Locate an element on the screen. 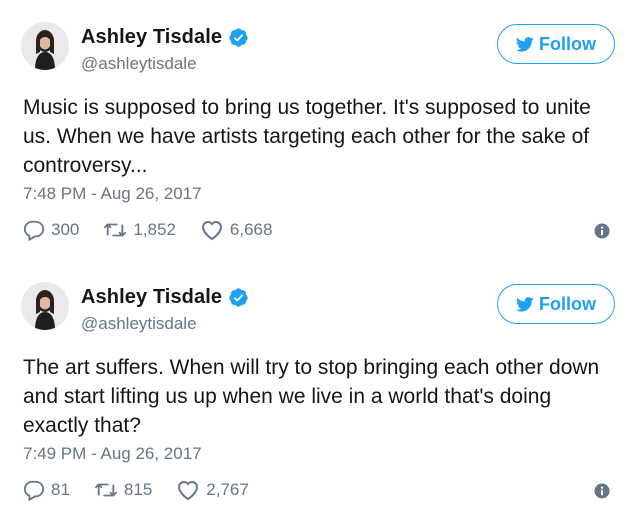 This screenshot has height=519, width=640. reply-button: 300 is located at coordinates (51, 230).